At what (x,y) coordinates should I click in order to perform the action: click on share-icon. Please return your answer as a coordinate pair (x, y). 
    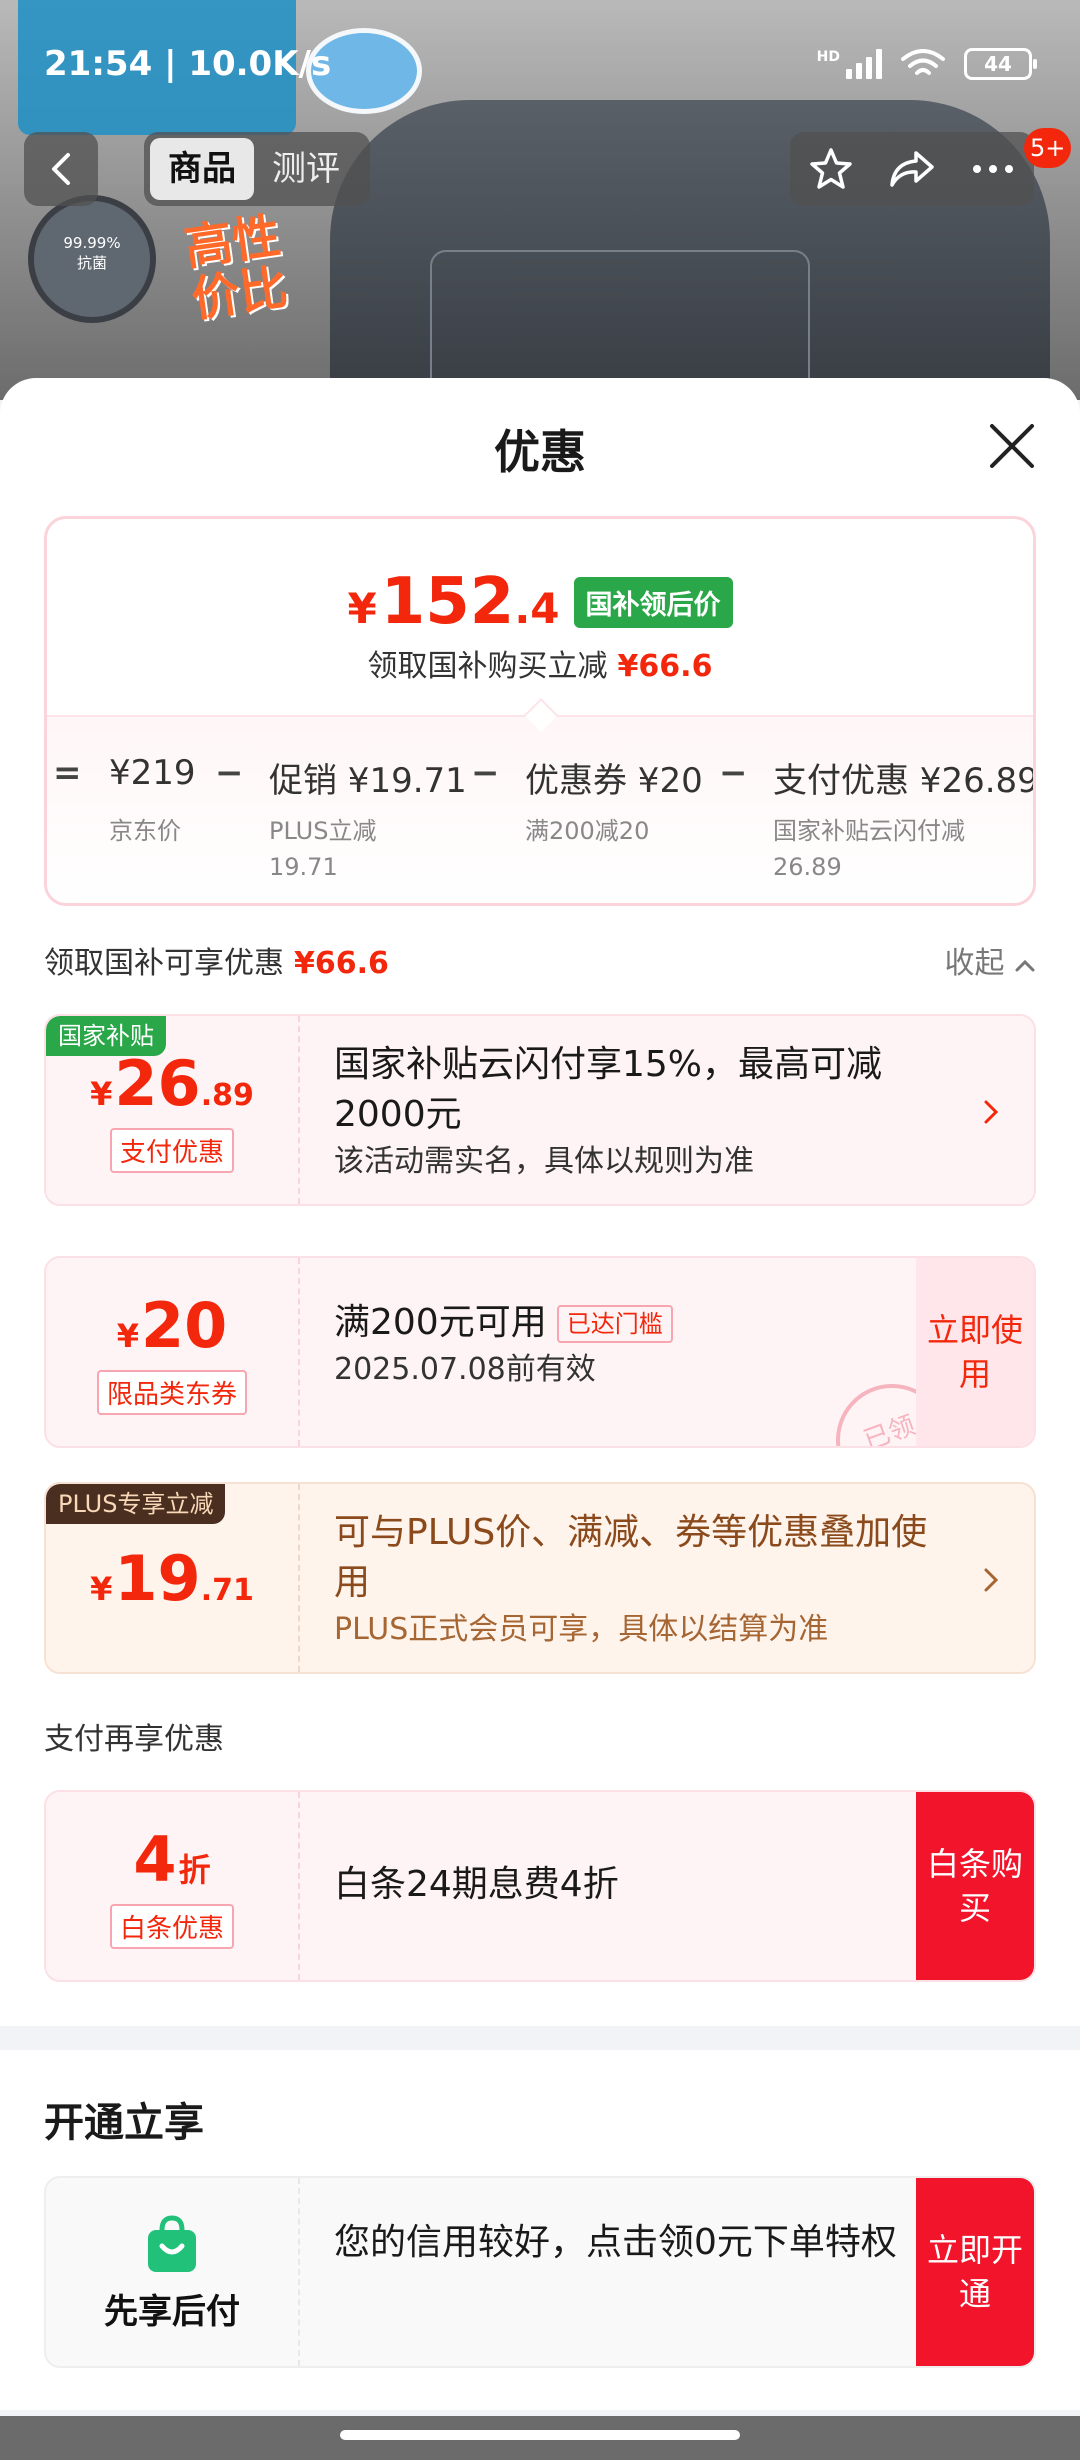
    Looking at the image, I should click on (912, 169).